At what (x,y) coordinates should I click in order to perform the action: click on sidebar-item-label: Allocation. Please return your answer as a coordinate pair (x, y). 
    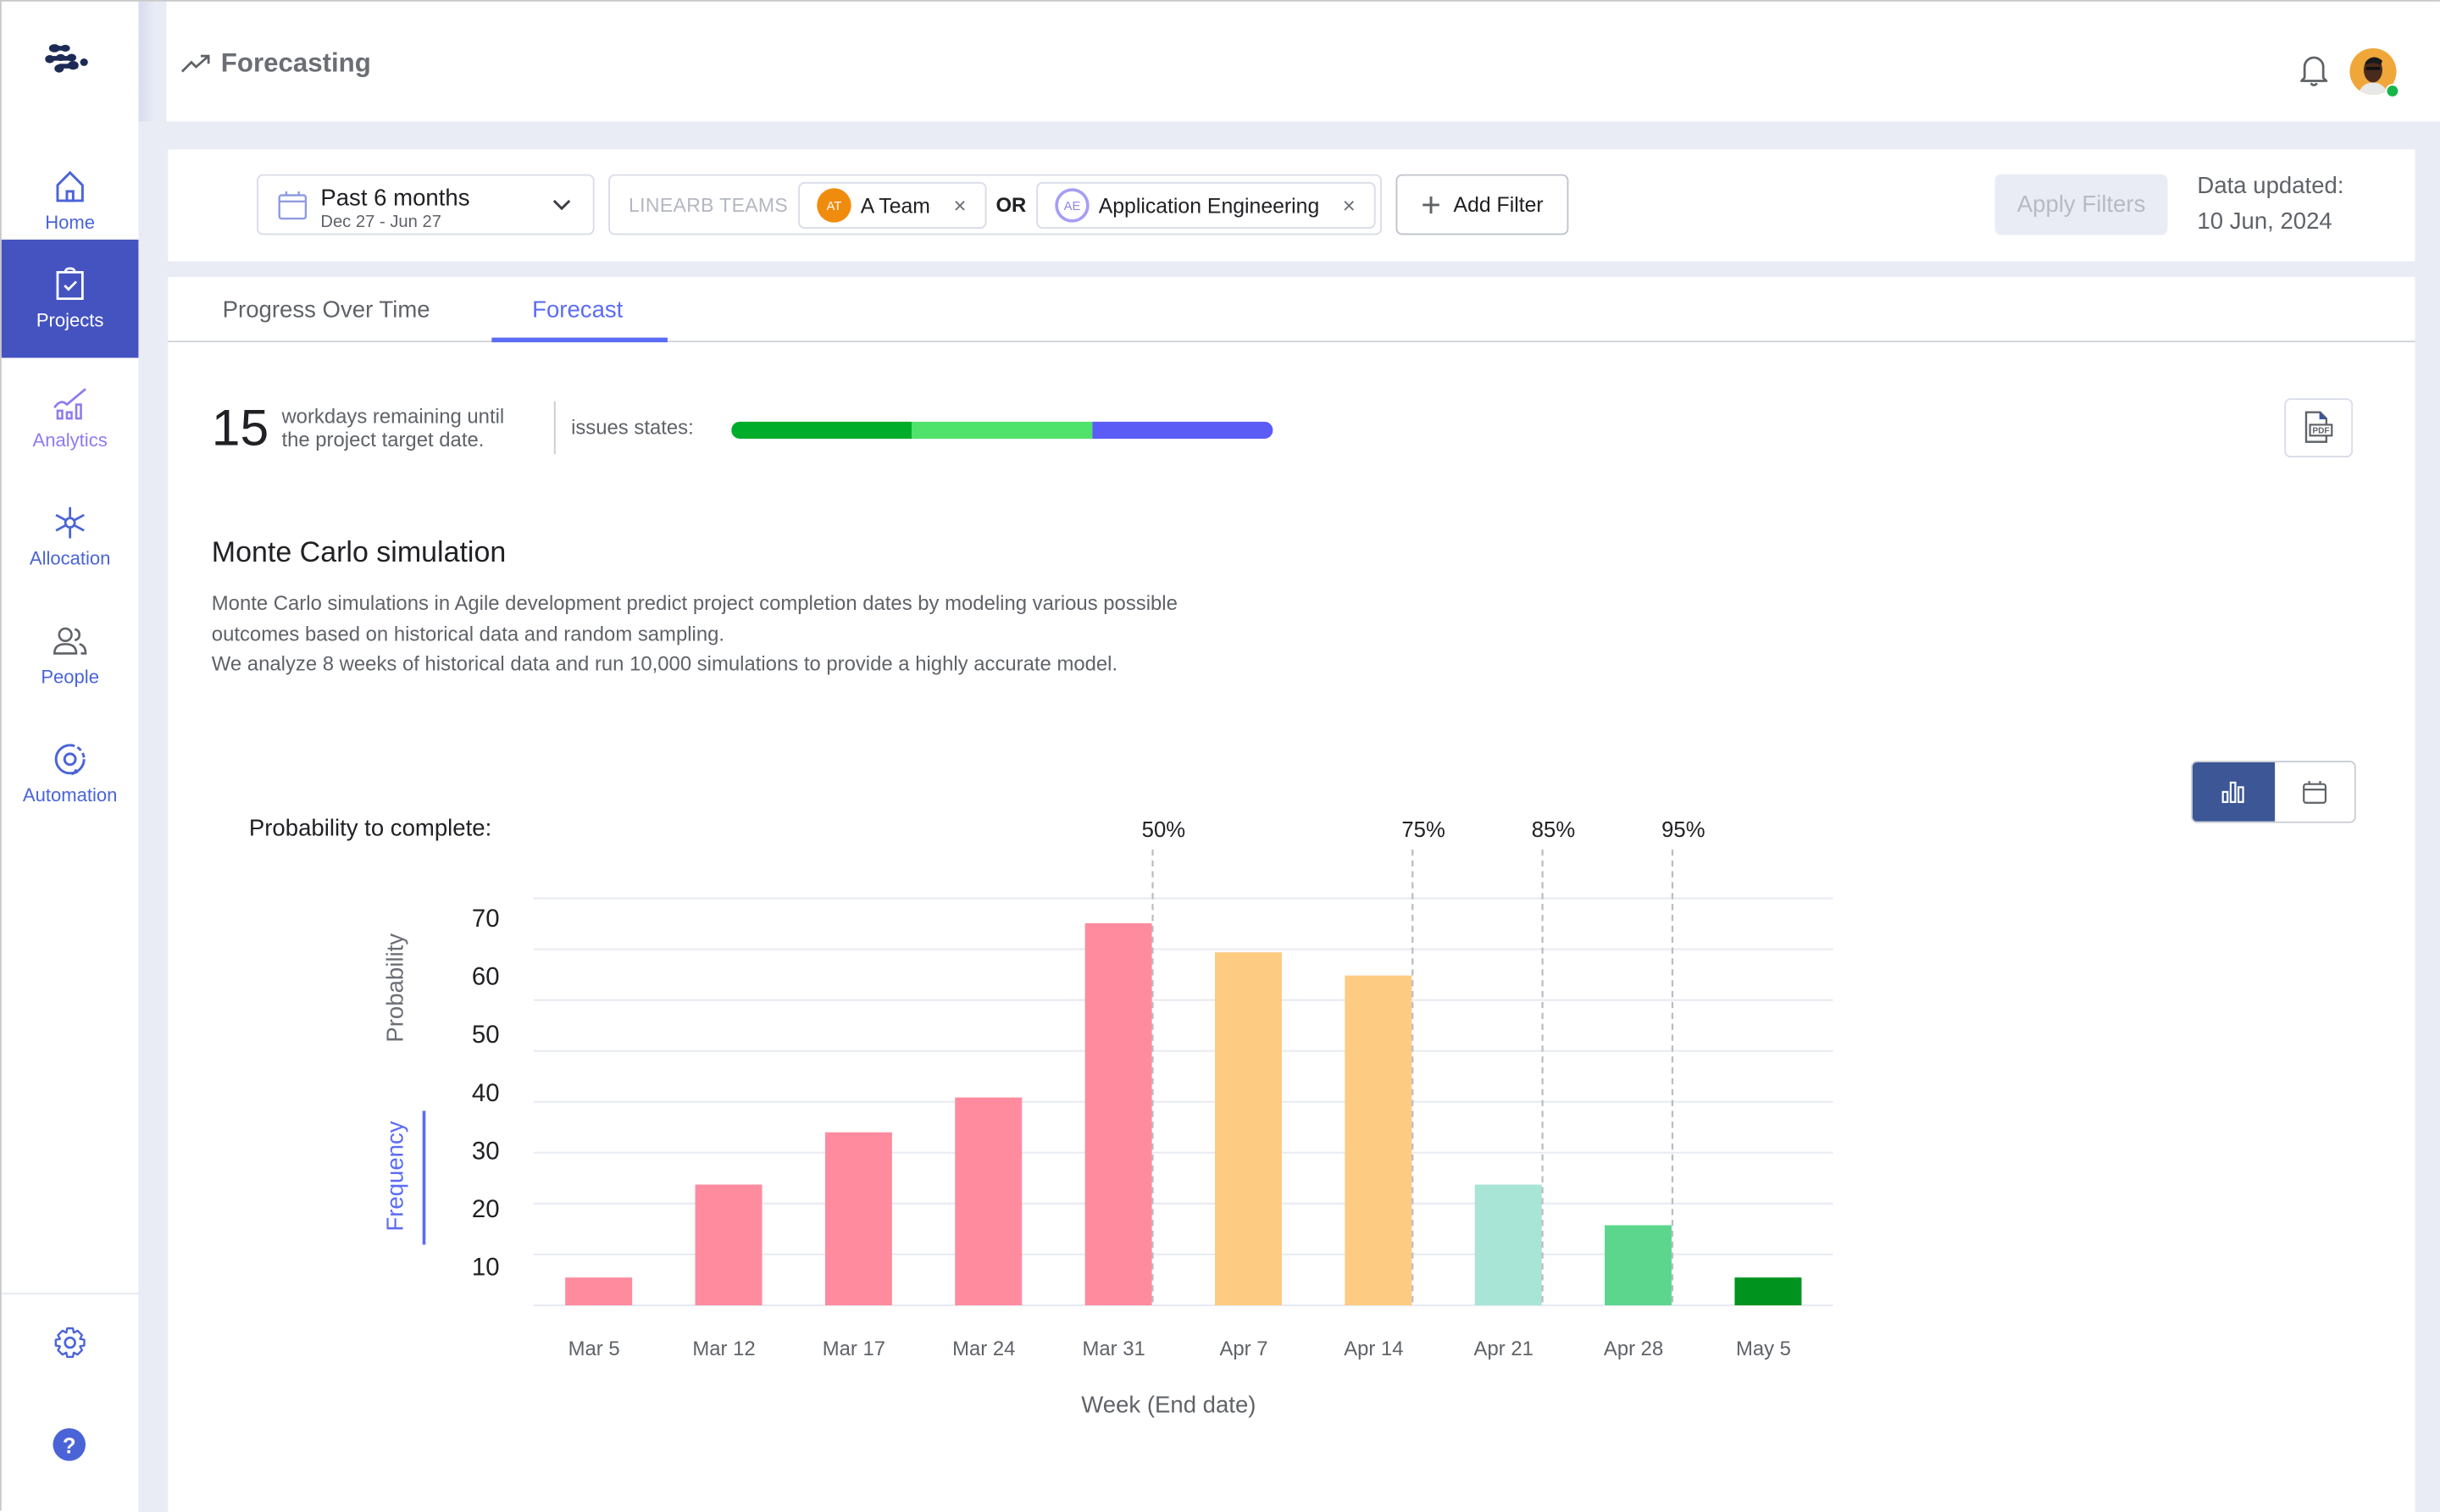
    Looking at the image, I should click on (70, 558).